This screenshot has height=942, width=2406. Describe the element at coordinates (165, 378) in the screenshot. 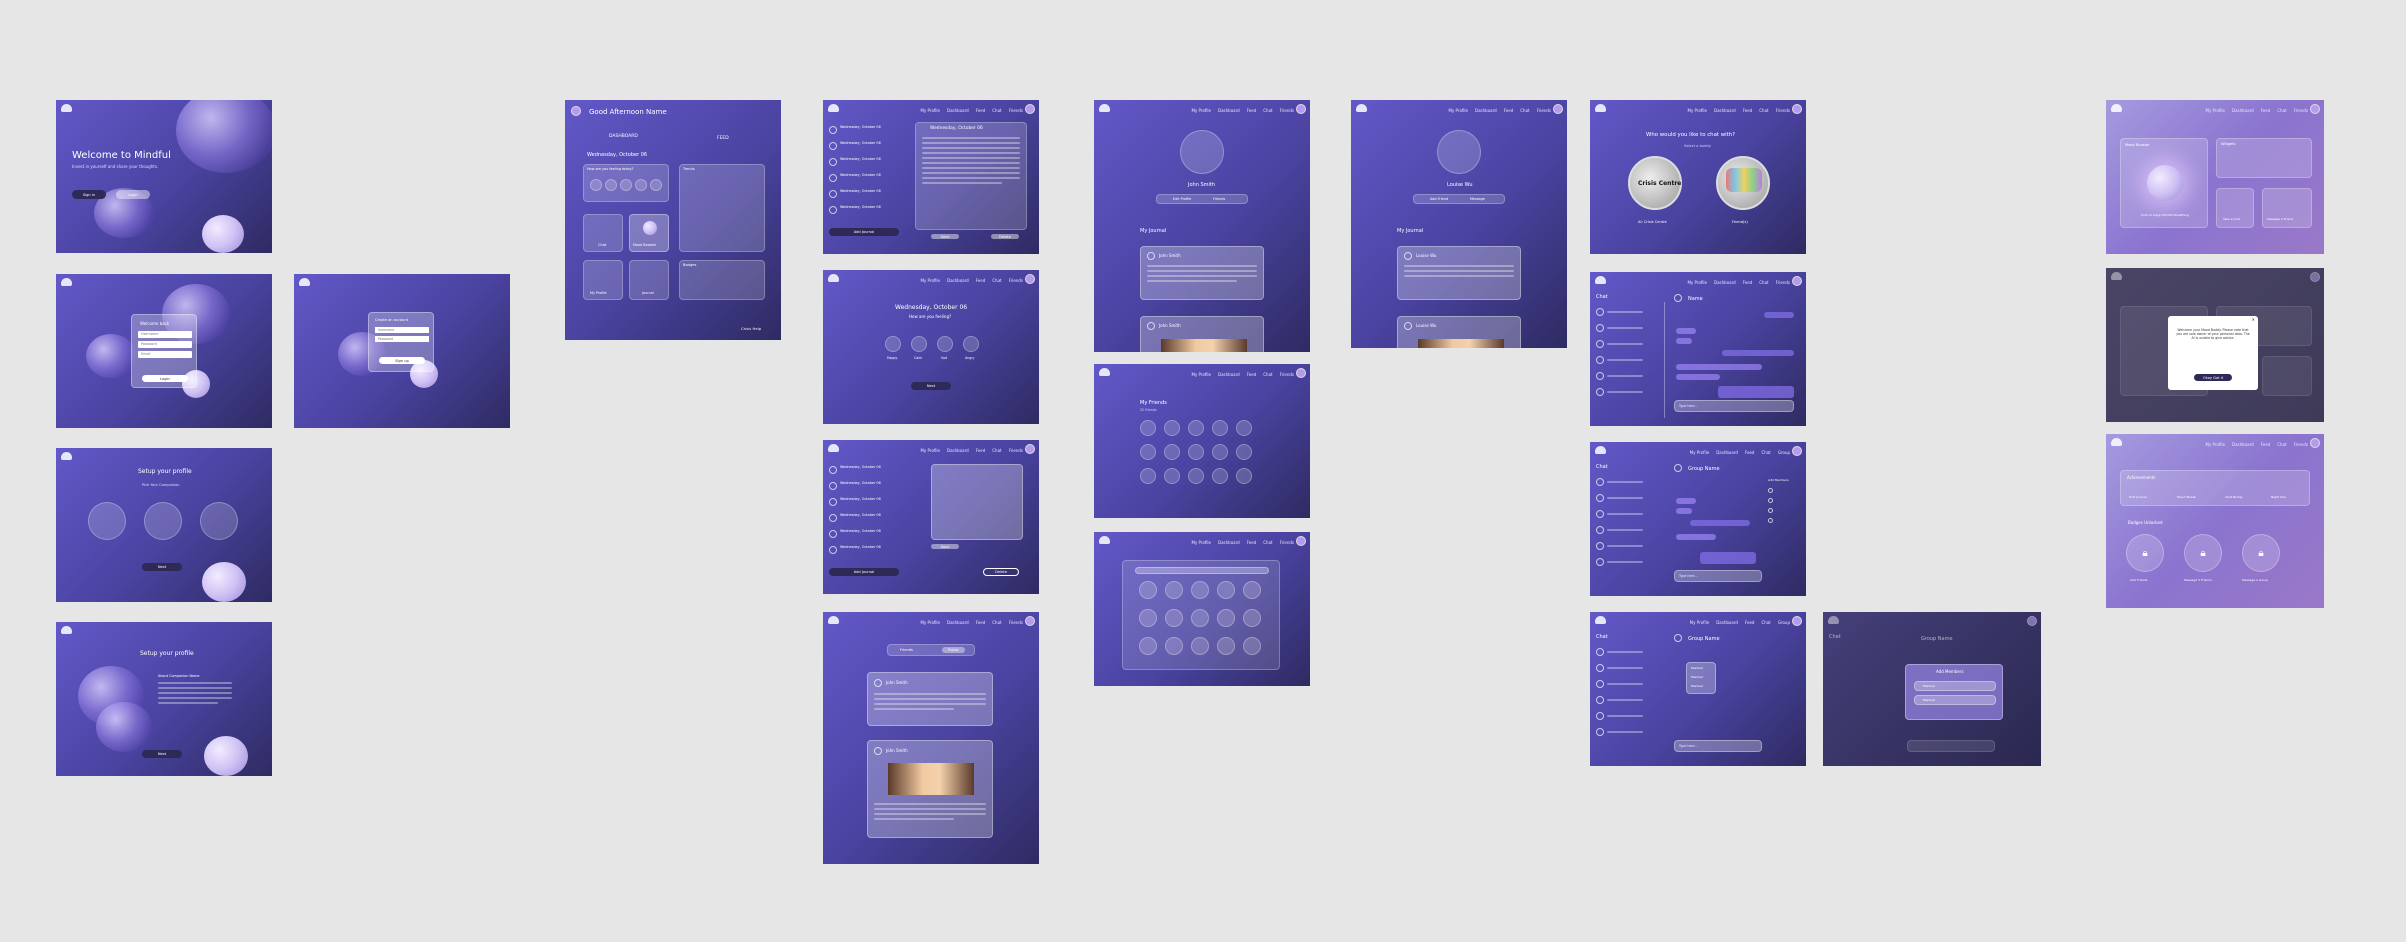

I see `login-submit-button: Login` at that location.